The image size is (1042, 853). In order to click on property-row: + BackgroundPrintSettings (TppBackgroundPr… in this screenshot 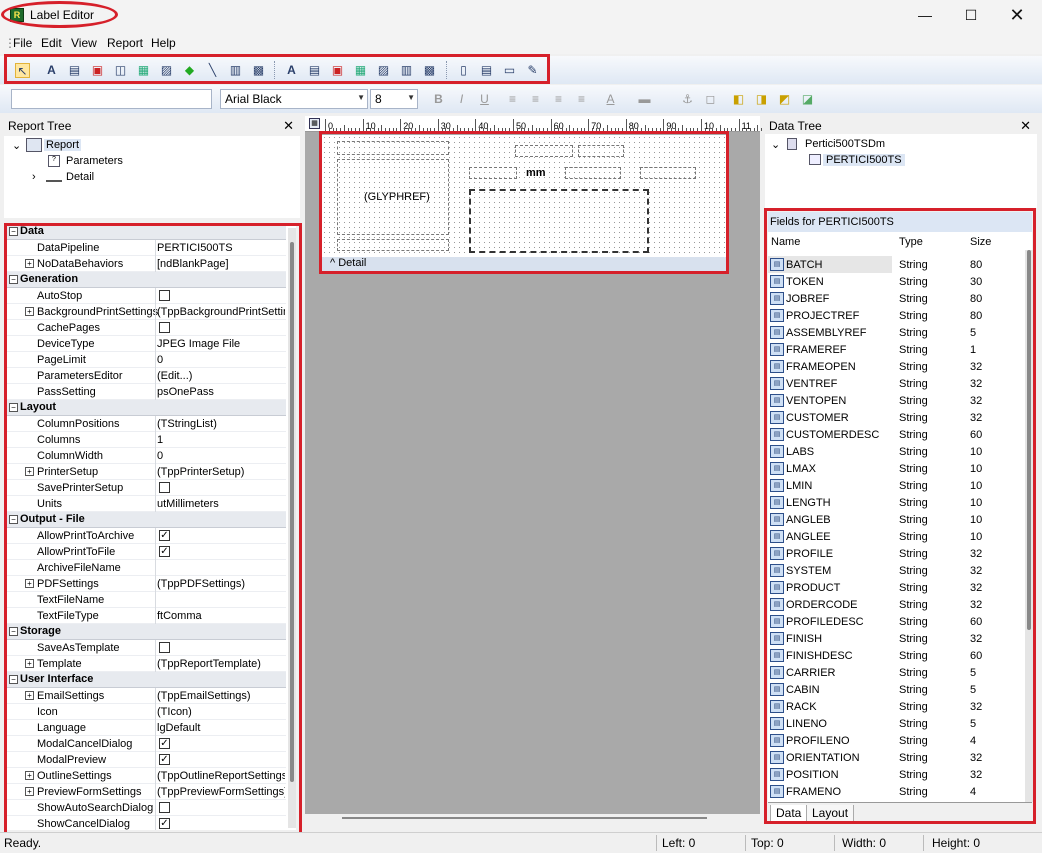, I will do `click(146, 312)`.